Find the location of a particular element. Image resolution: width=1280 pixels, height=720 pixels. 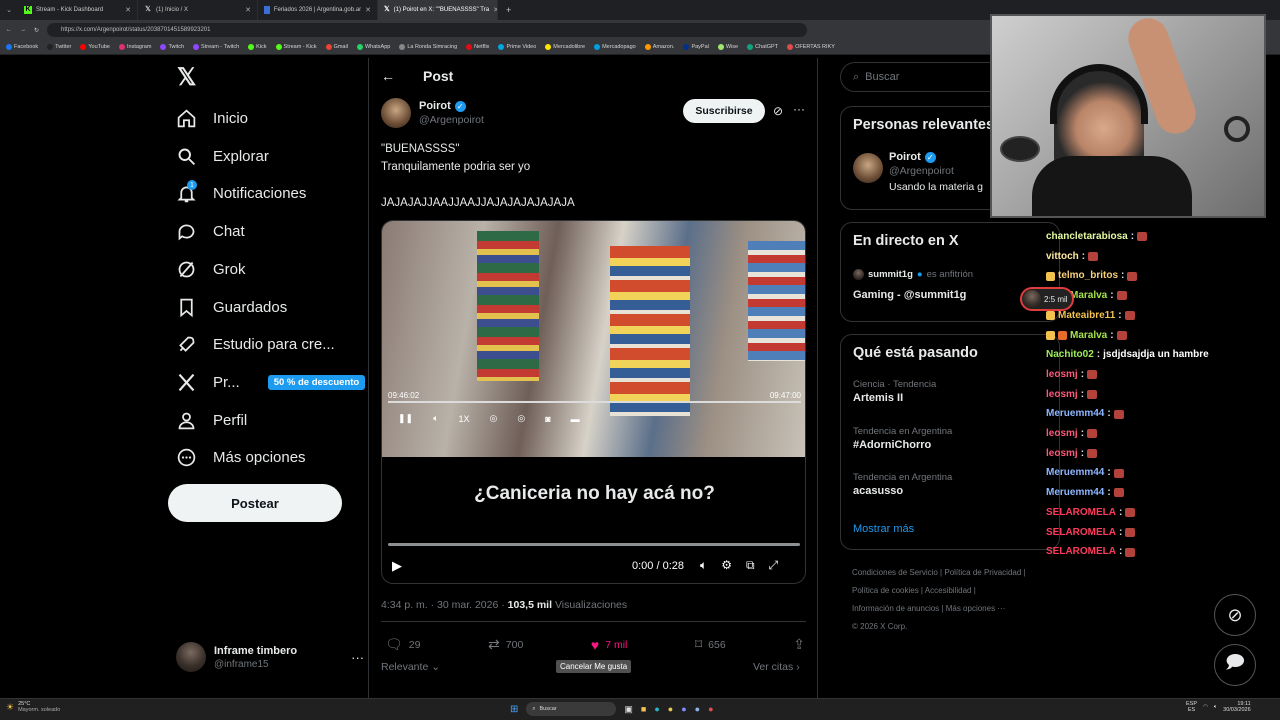

task-view-icon: ▣ is located at coordinates (628, 709).